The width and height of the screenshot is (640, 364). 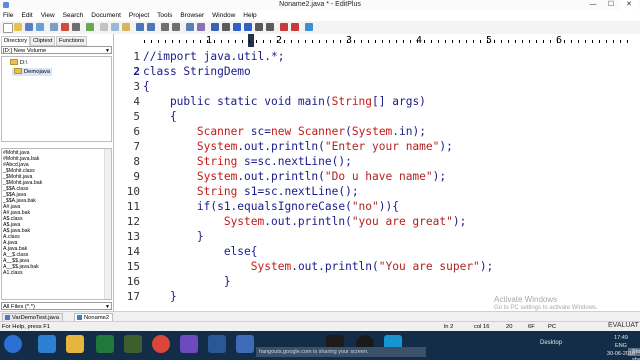 I want to click on drive-select: [D:] New Volume ▼, so click(x=56, y=50).